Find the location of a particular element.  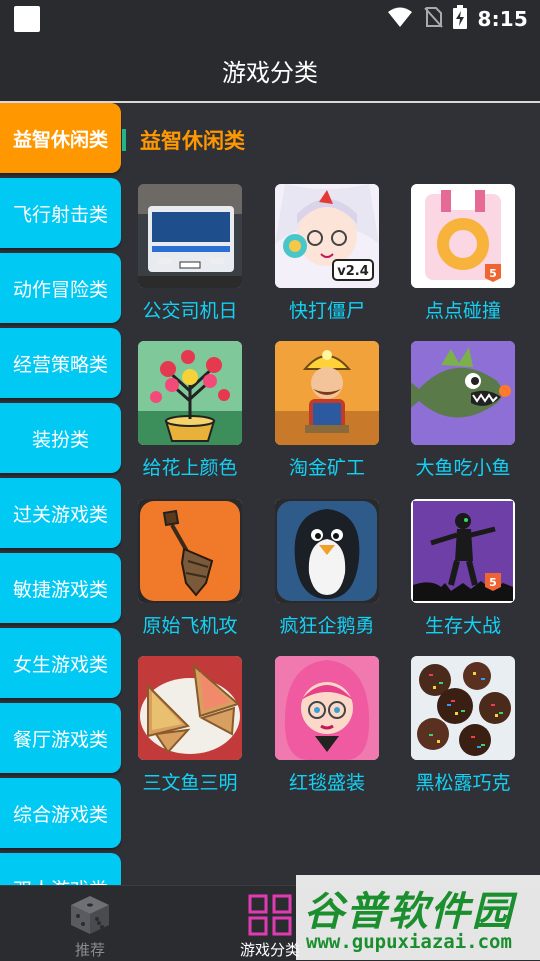

sidebar-item-level: 过关游戏类 is located at coordinates (60, 513).